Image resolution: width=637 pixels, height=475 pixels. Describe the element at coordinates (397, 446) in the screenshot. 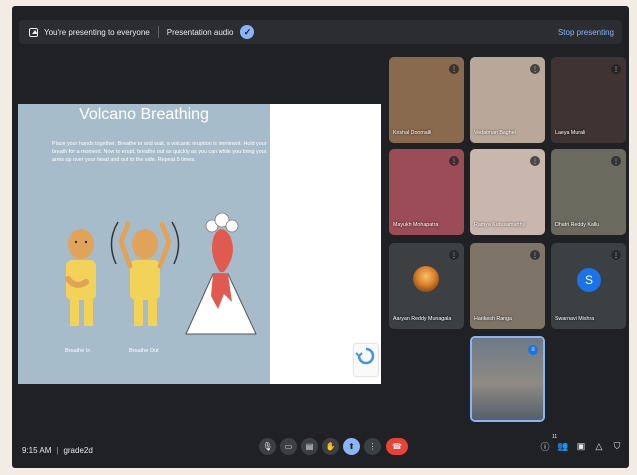

I see `leave-call-button: ☎` at that location.